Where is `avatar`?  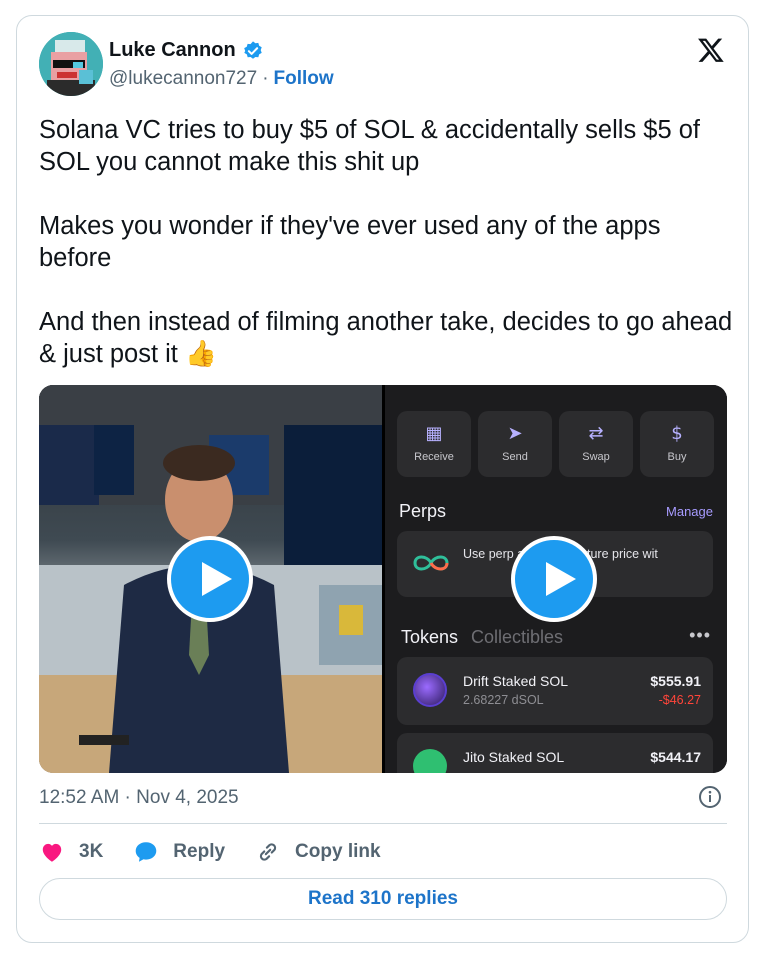 avatar is located at coordinates (71, 64).